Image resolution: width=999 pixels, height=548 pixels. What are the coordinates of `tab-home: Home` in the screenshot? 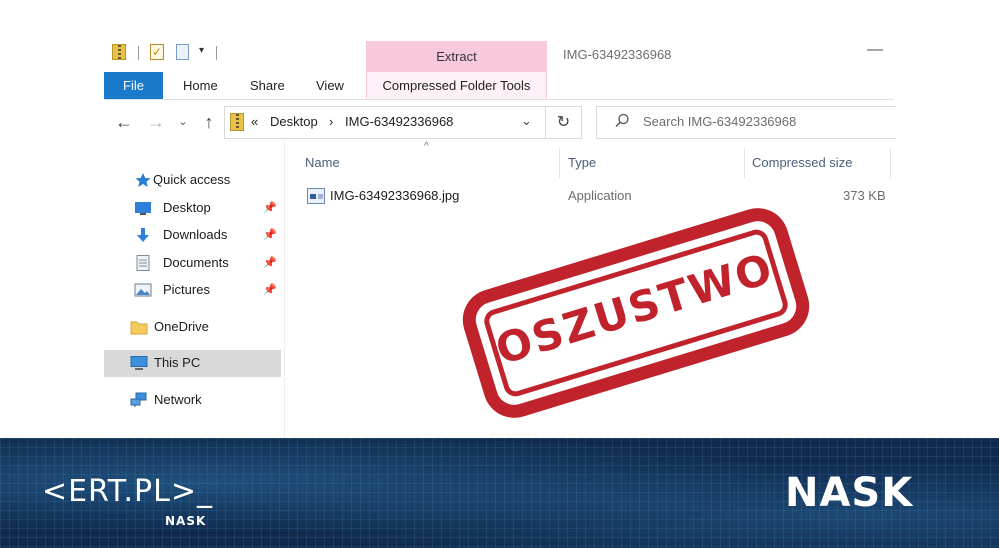 It's located at (200, 85).